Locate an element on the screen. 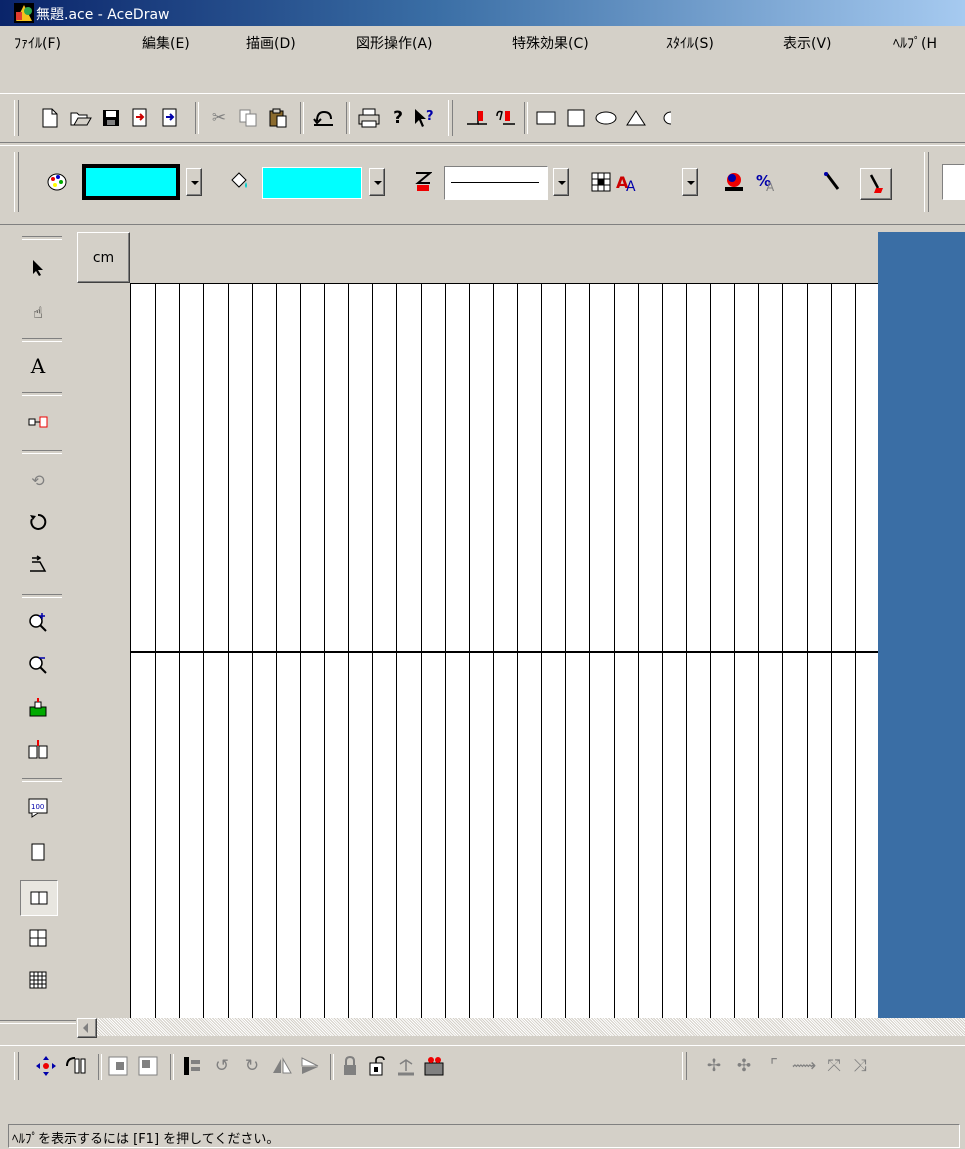 Image resolution: width=965 pixels, height=1149 pixels. export-icon is located at coordinates (170, 118).